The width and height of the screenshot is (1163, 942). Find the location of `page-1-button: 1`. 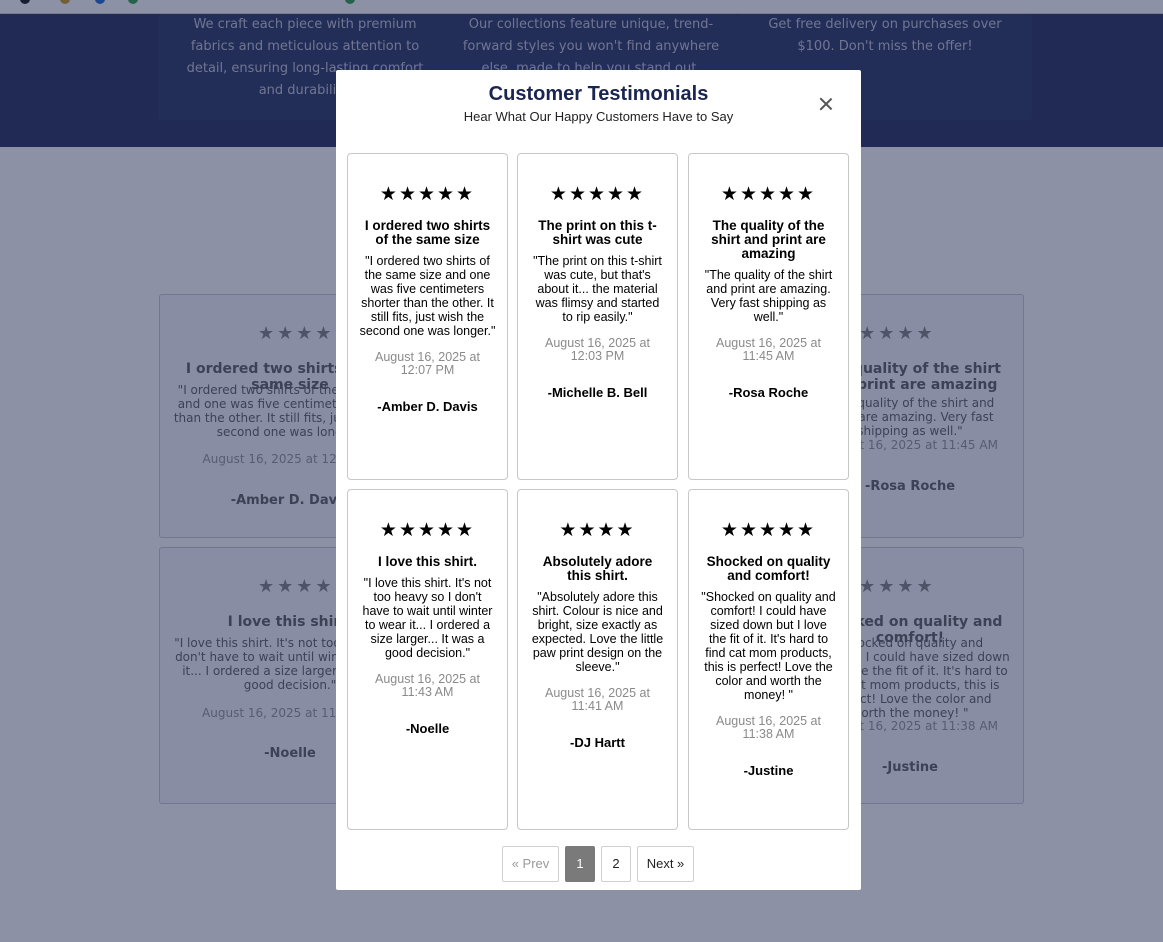

page-1-button: 1 is located at coordinates (580, 864).